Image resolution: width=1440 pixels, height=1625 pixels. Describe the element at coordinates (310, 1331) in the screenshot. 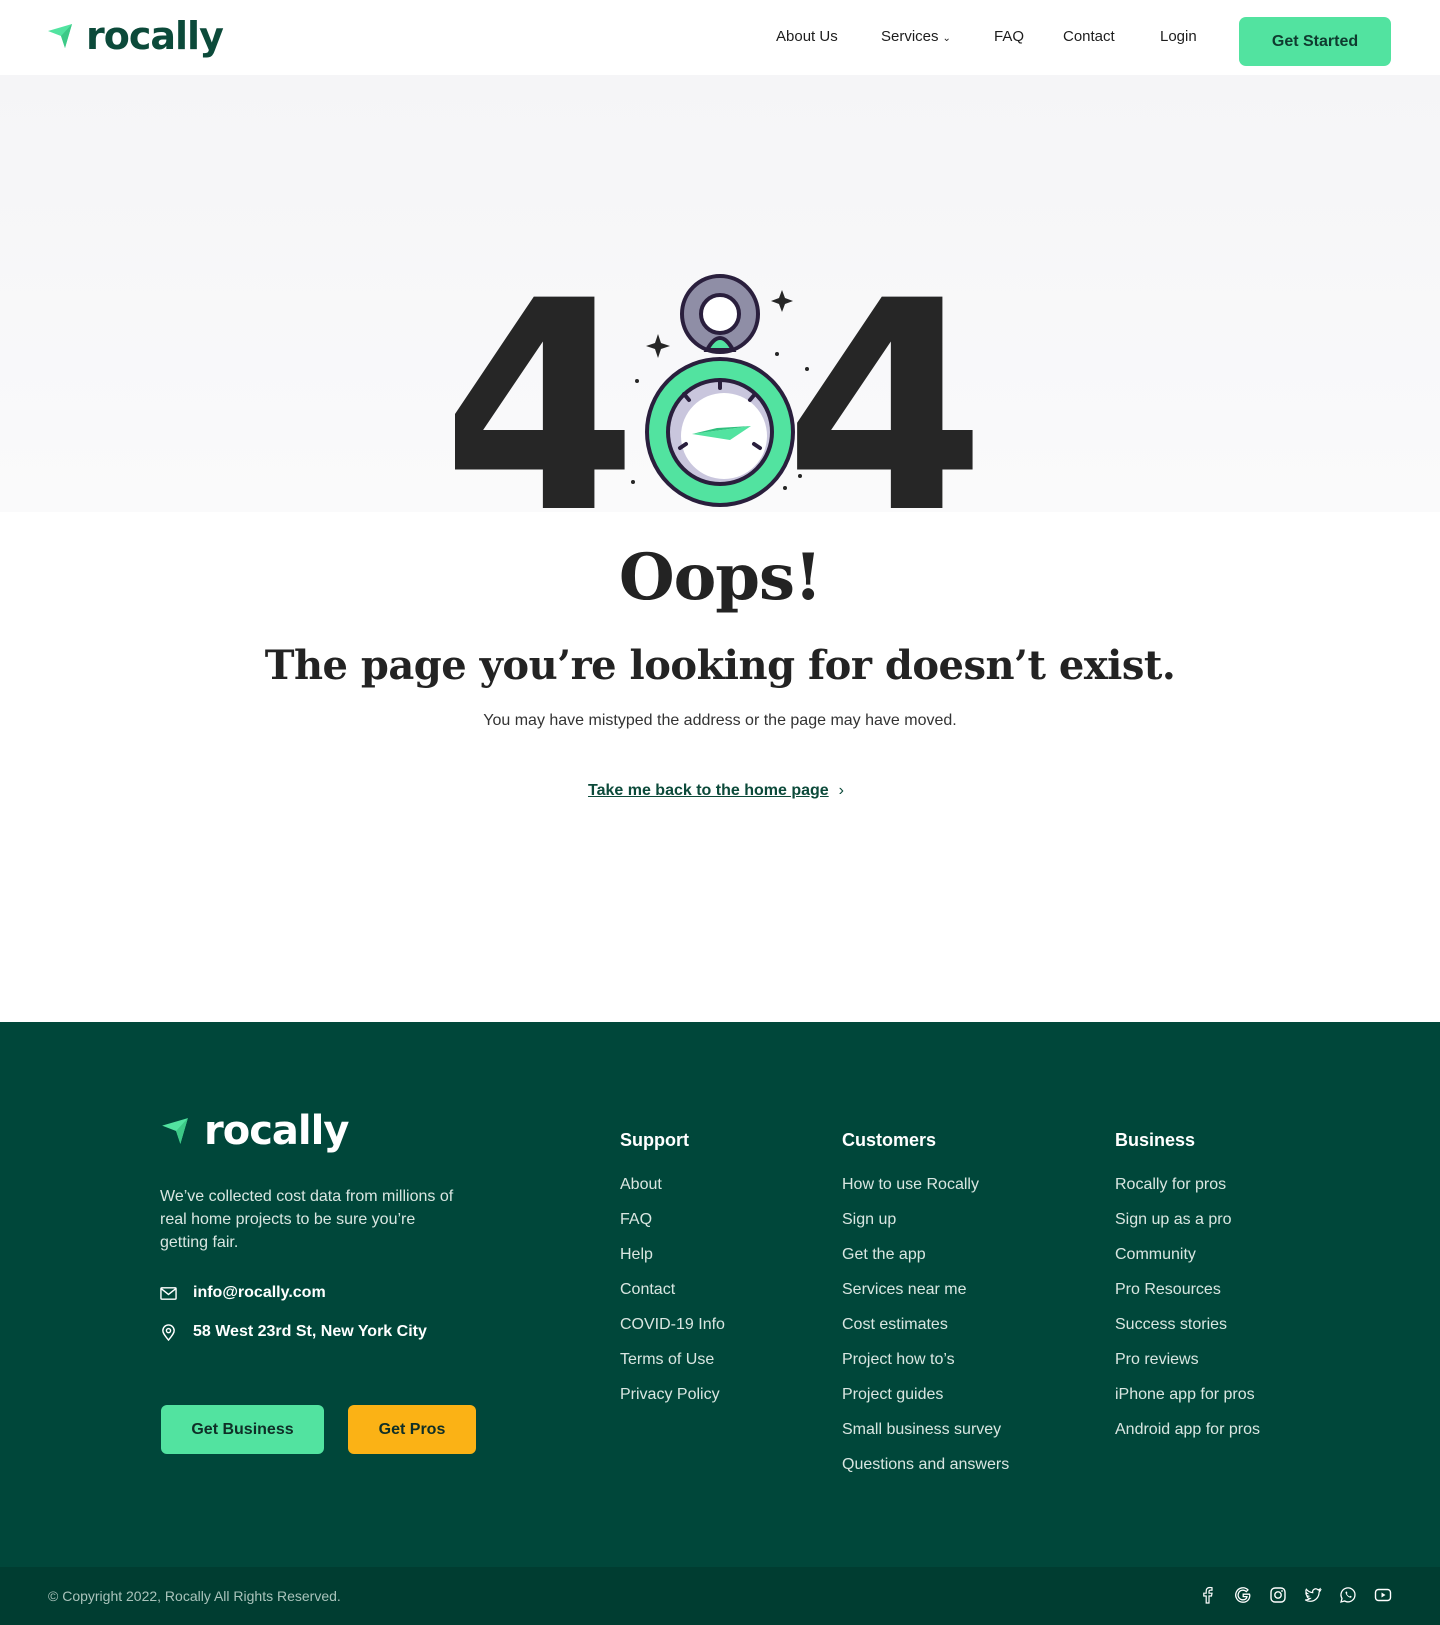

I see `footer-address-text: 58 West 23rd St, New York City` at that location.